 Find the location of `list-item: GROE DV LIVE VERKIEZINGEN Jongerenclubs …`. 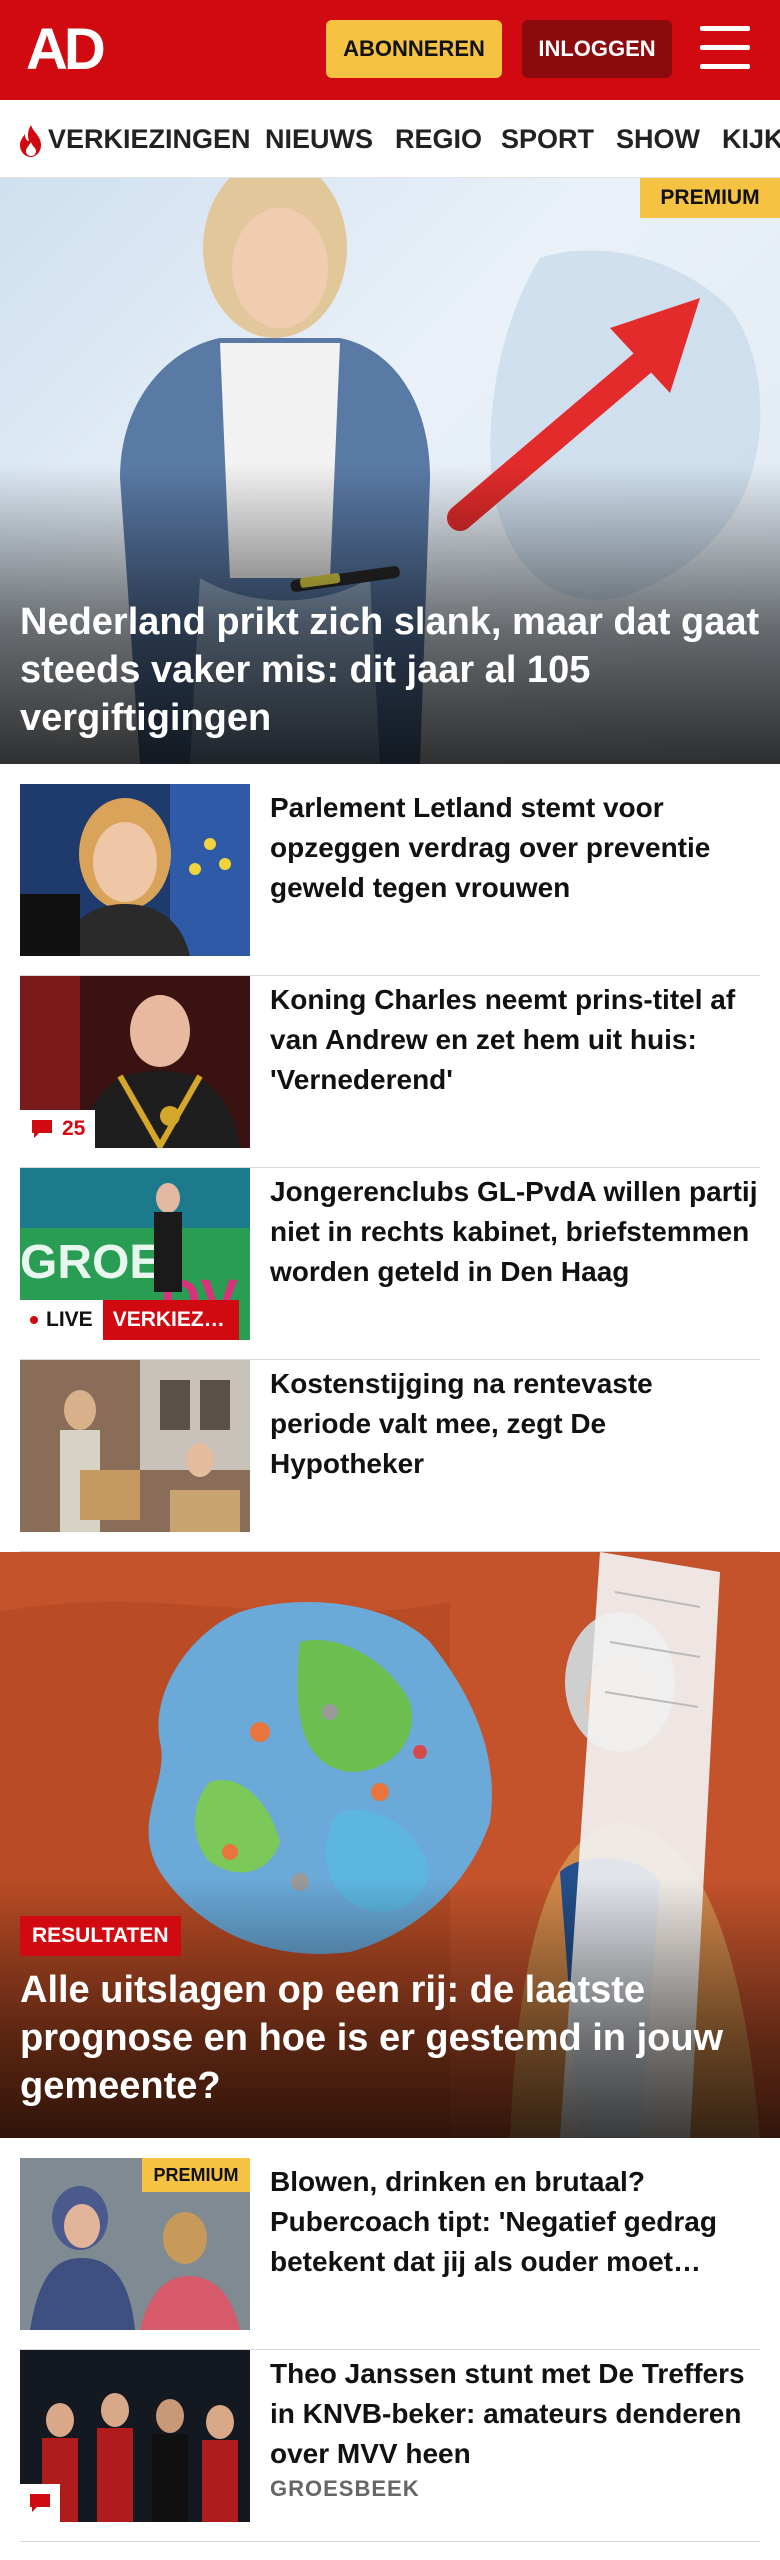

list-item: GROE DV LIVE VERKIEZINGEN Jongerenclubs … is located at coordinates (390, 1264).